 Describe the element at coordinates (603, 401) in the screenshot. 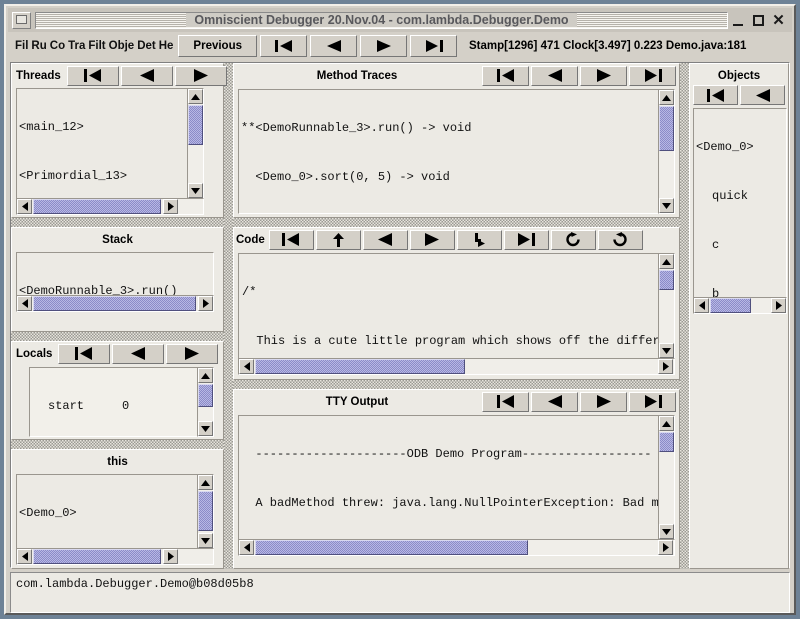

I see `tty-forward-button` at that location.